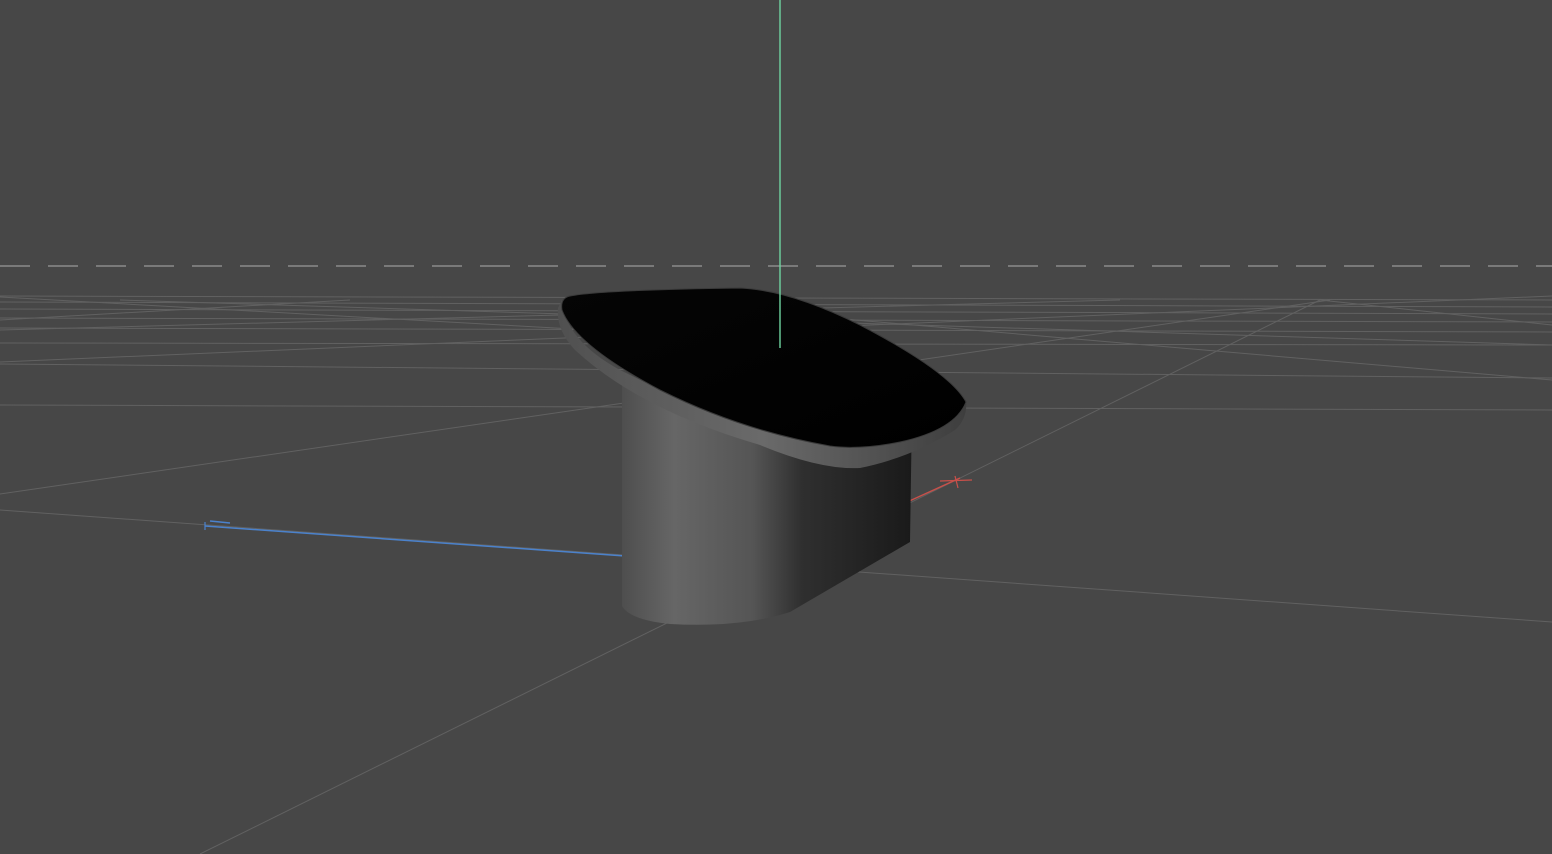  Describe the element at coordinates (938, 489) in the screenshot. I see `x-axis` at that location.